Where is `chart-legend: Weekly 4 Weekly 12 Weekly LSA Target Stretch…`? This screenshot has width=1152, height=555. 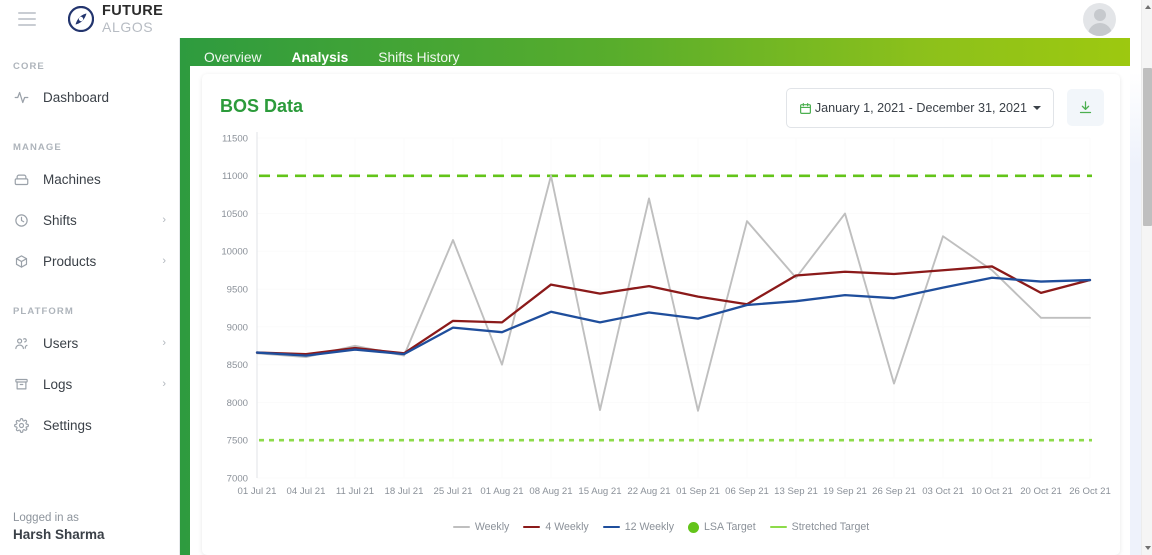 chart-legend: Weekly 4 Weekly 12 Weekly LSA Target Stretch… is located at coordinates (661, 527).